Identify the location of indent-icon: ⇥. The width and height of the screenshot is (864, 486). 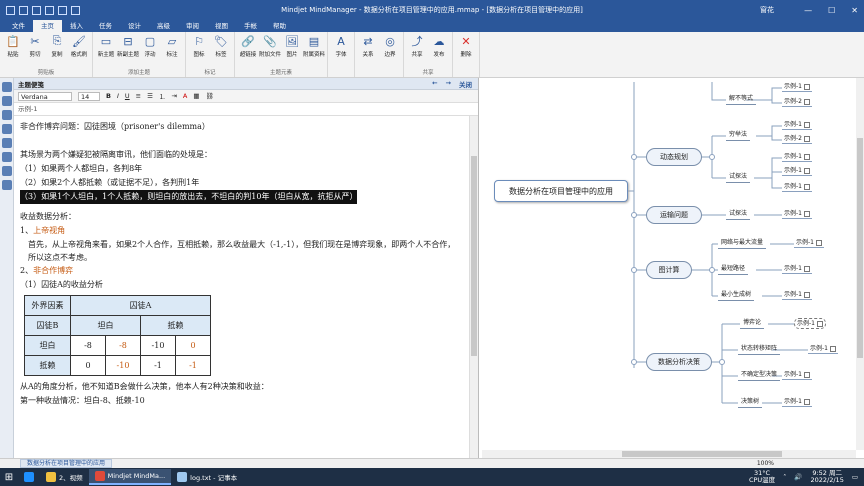
(173, 96).